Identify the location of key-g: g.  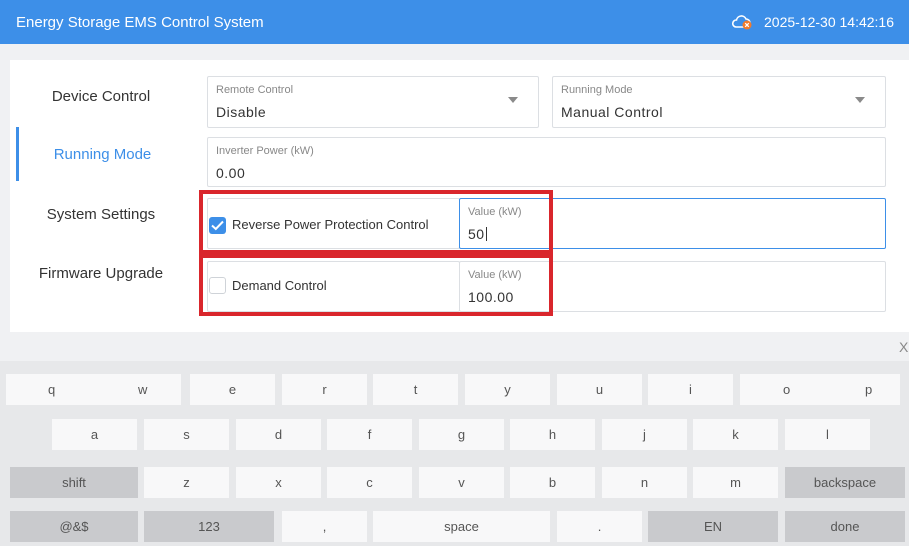
(461, 434).